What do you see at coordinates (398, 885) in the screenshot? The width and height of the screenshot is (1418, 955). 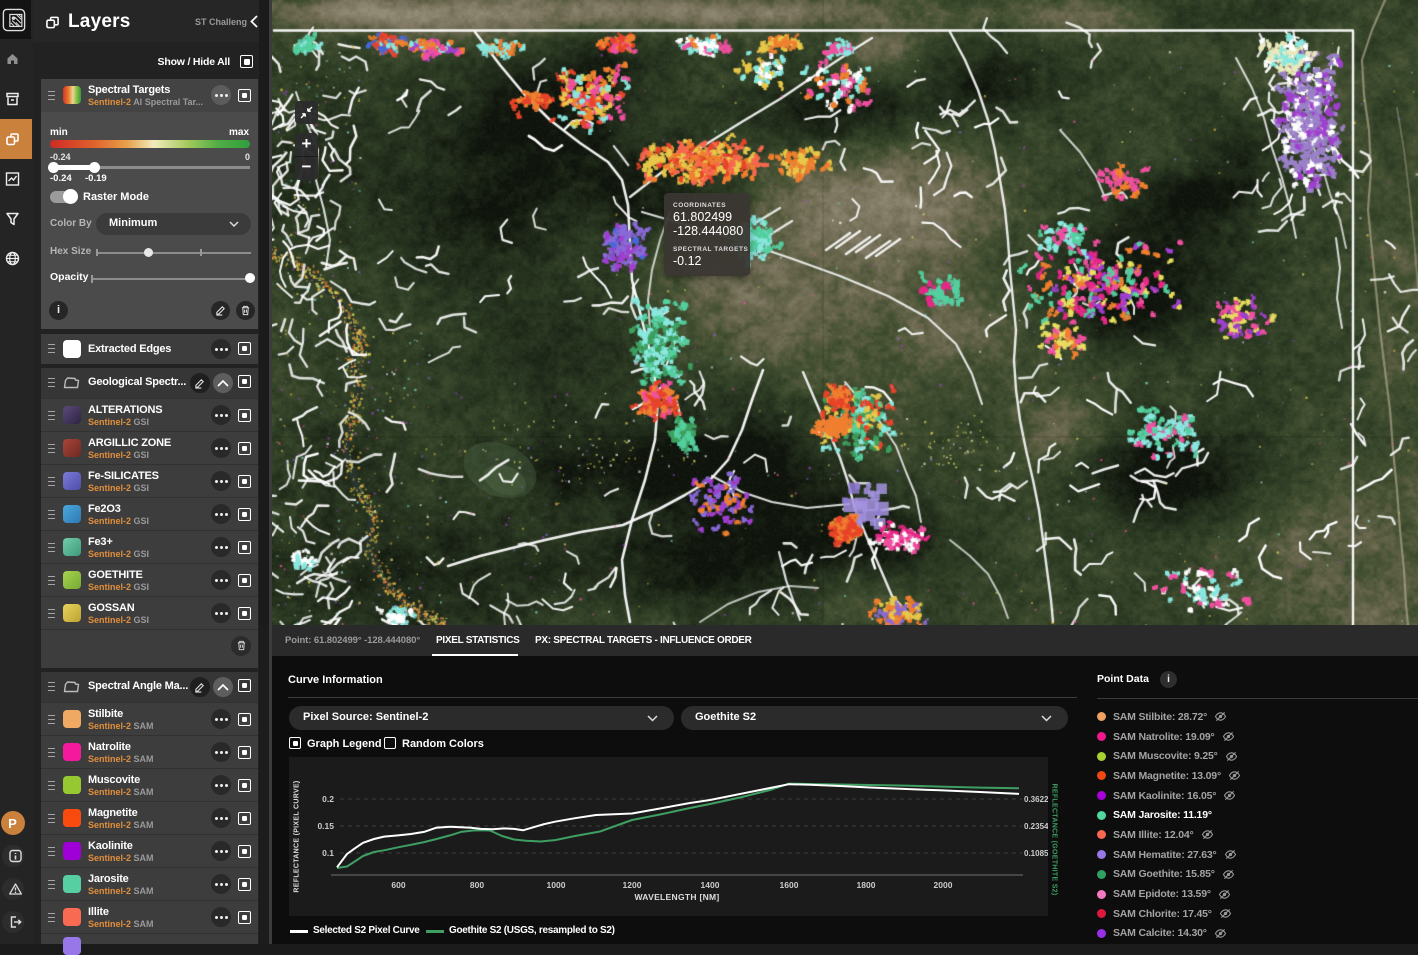 I see `svg-text: 600` at bounding box center [398, 885].